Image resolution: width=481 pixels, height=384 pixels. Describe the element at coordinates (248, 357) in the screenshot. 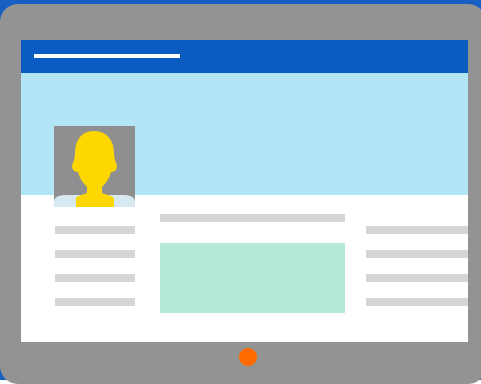

I see `home-button-icon` at that location.